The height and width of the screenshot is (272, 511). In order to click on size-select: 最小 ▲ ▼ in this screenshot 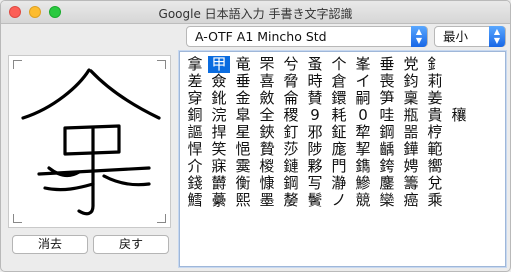, I will do `click(470, 36)`.